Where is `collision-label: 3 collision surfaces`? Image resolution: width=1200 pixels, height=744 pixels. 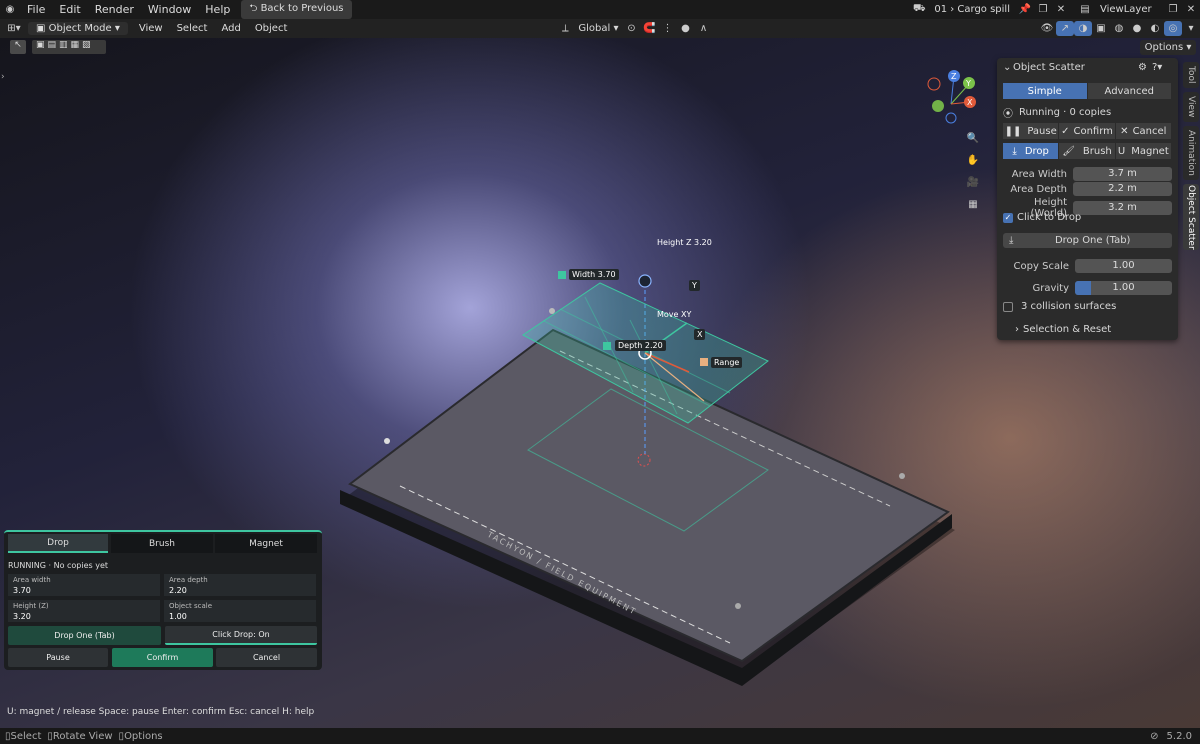
collision-label: 3 collision surfaces is located at coordinates (1068, 306).